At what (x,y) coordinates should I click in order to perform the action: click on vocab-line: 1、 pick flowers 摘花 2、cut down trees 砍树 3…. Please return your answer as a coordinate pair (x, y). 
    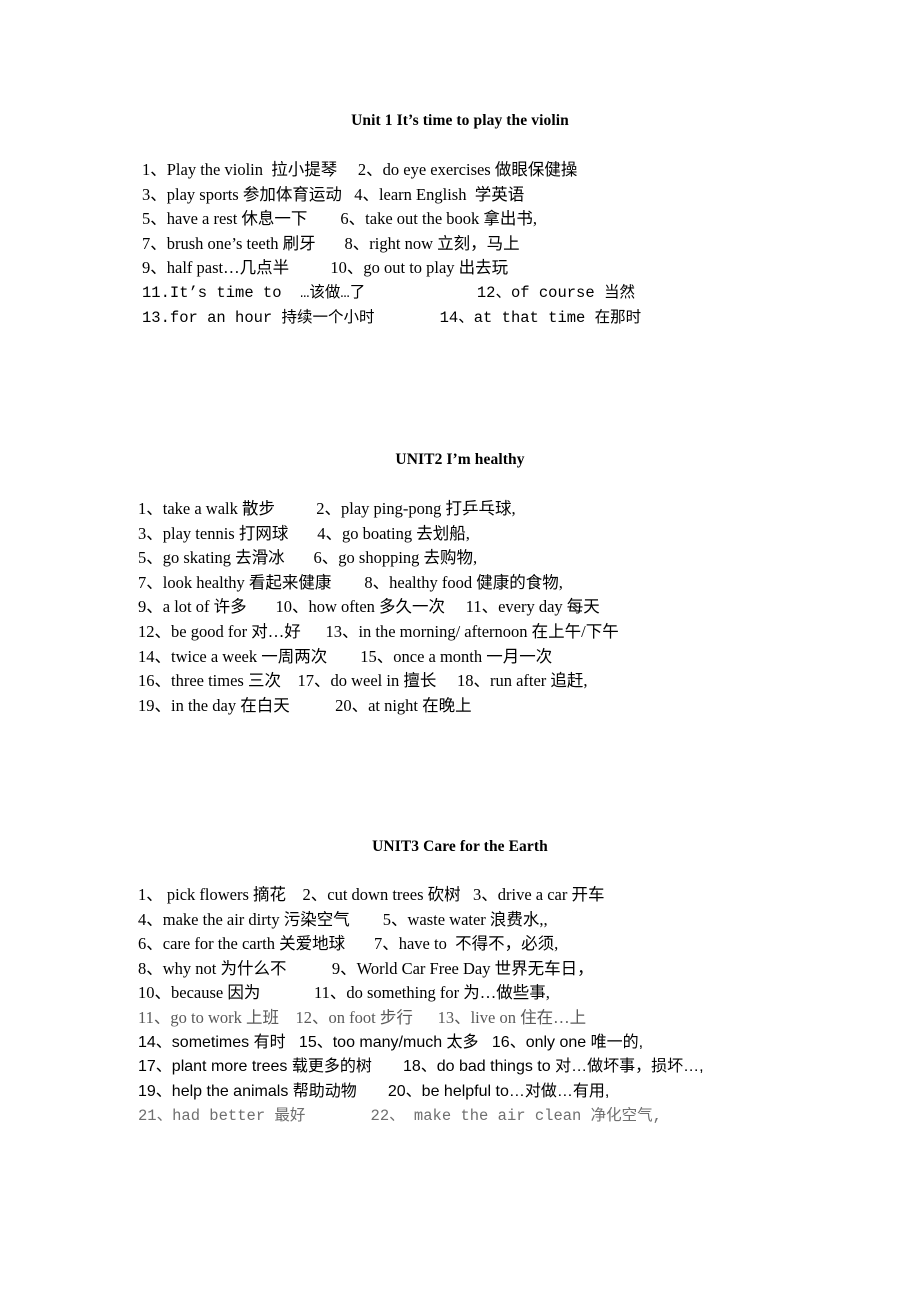
    Looking at the image, I should click on (371, 894).